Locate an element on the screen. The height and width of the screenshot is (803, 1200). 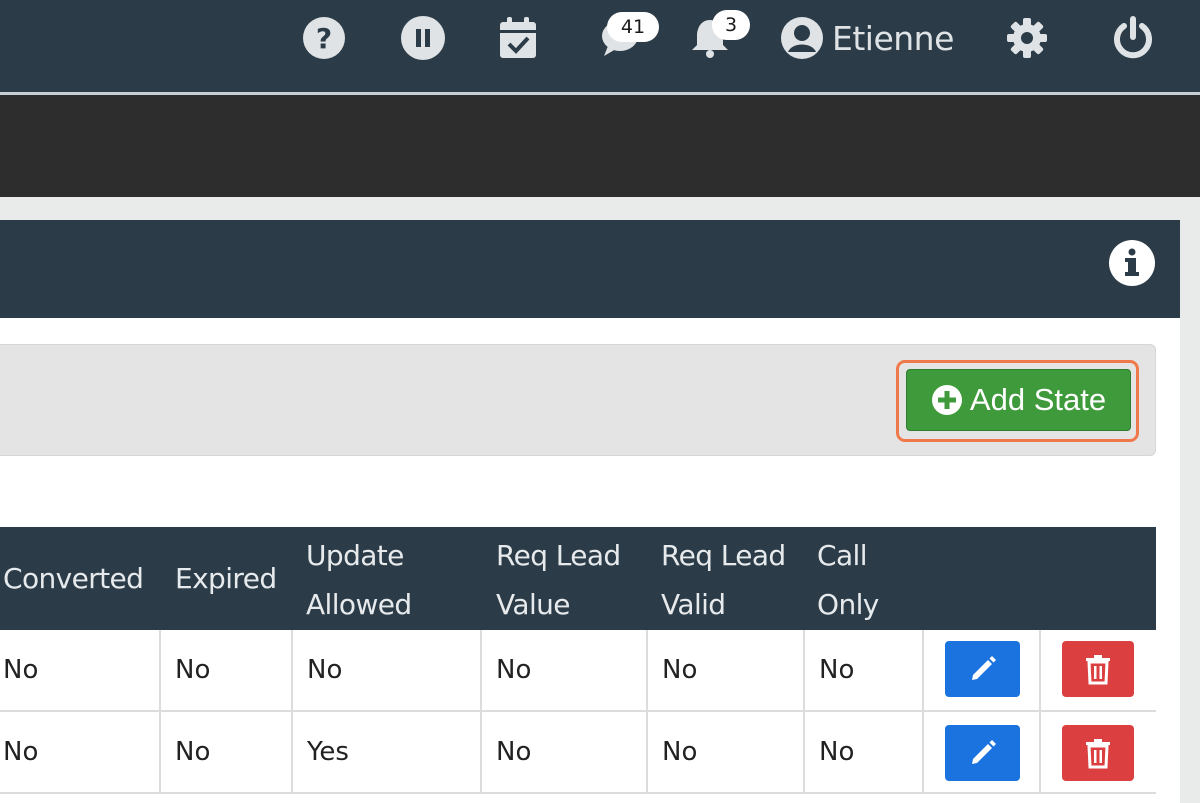
user-name: Etienne is located at coordinates (893, 38).